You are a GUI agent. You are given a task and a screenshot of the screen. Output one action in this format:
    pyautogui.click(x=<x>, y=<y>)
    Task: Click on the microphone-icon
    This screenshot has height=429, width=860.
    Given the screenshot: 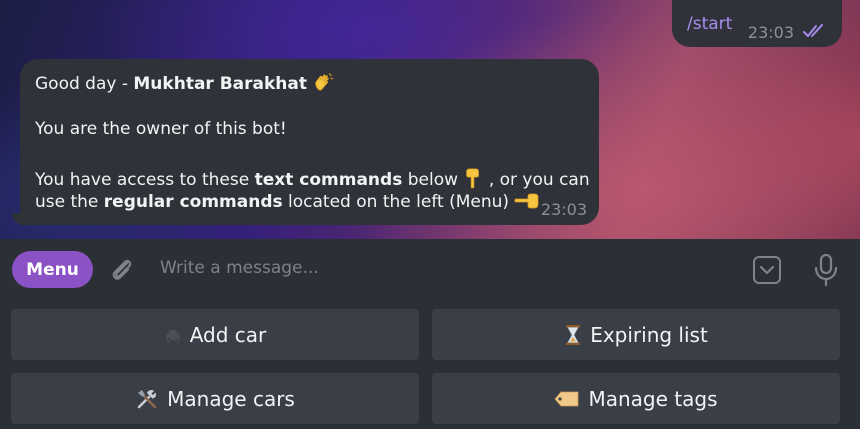 What is the action you would take?
    pyautogui.click(x=826, y=270)
    